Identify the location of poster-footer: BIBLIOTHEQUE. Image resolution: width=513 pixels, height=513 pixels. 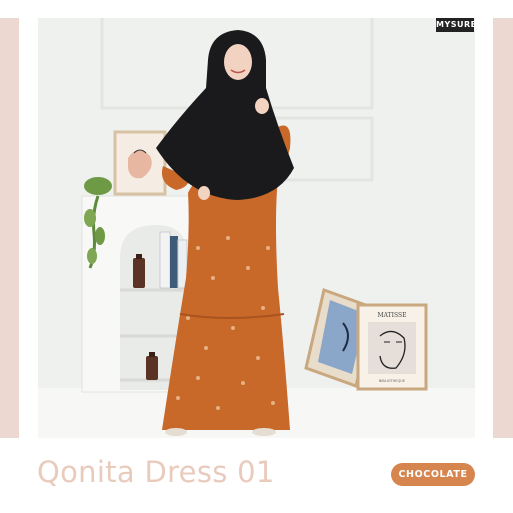
(392, 381).